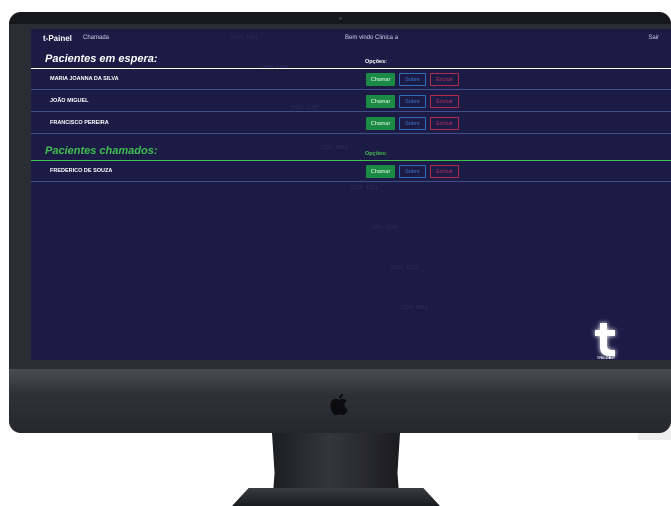 This screenshot has height=506, width=671. Describe the element at coordinates (339, 404) in the screenshot. I see `apple-logo-icon` at that location.